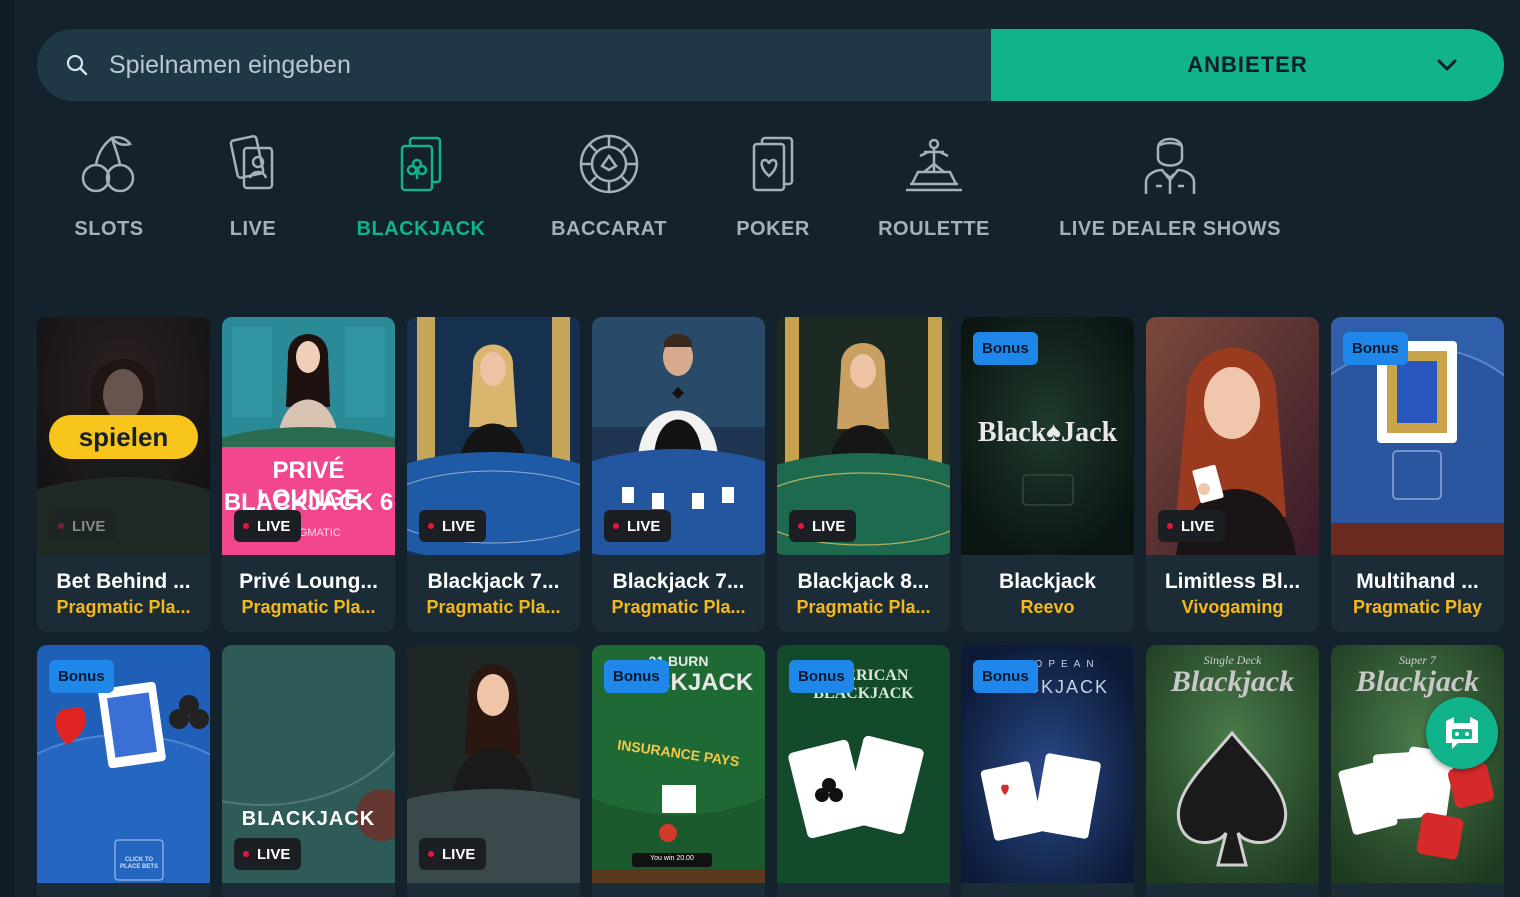  I want to click on category-blackjack: BLACKJACK, so click(421, 186).